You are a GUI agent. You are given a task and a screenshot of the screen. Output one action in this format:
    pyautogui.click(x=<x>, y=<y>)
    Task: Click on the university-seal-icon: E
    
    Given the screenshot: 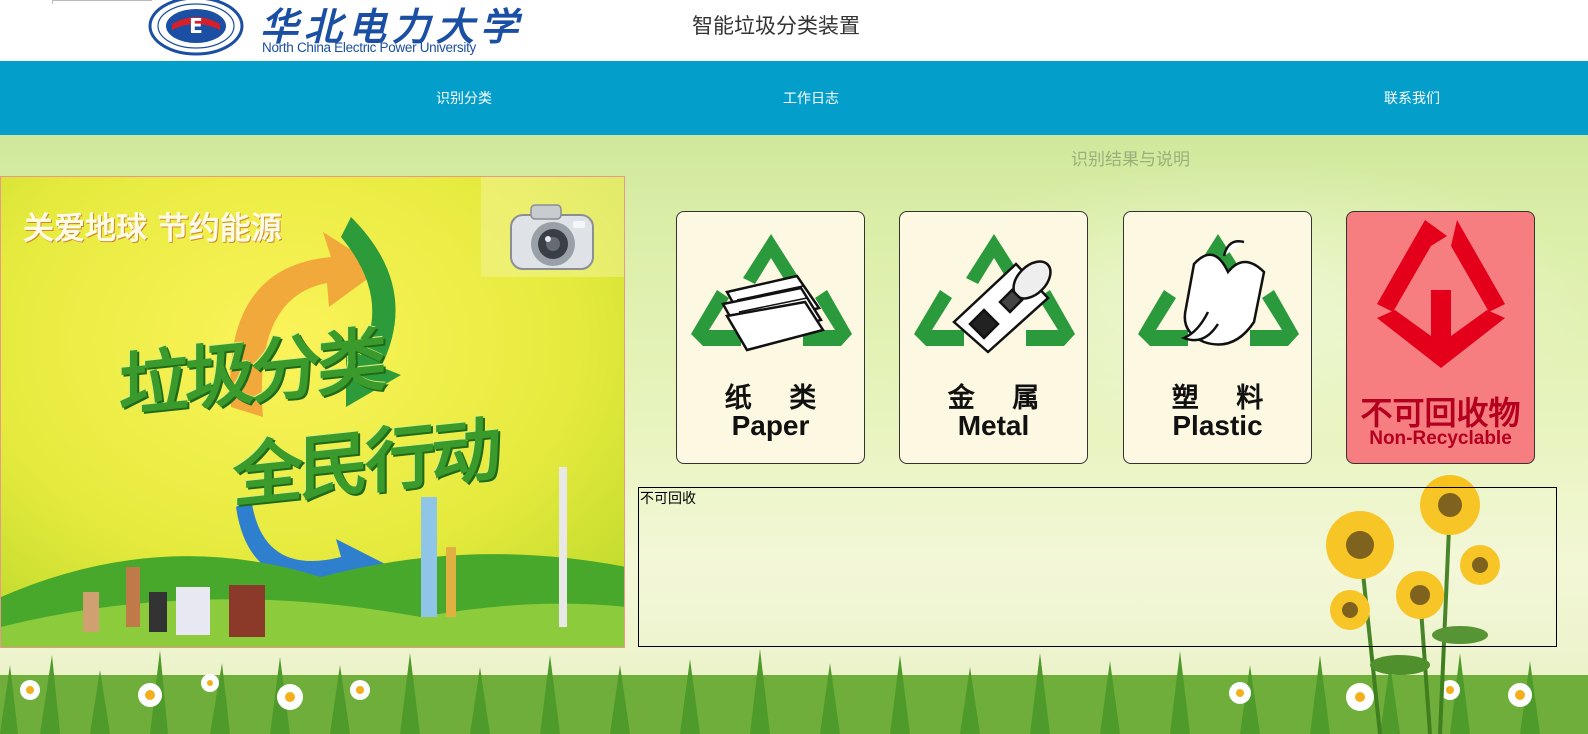 What is the action you would take?
    pyautogui.click(x=196, y=28)
    